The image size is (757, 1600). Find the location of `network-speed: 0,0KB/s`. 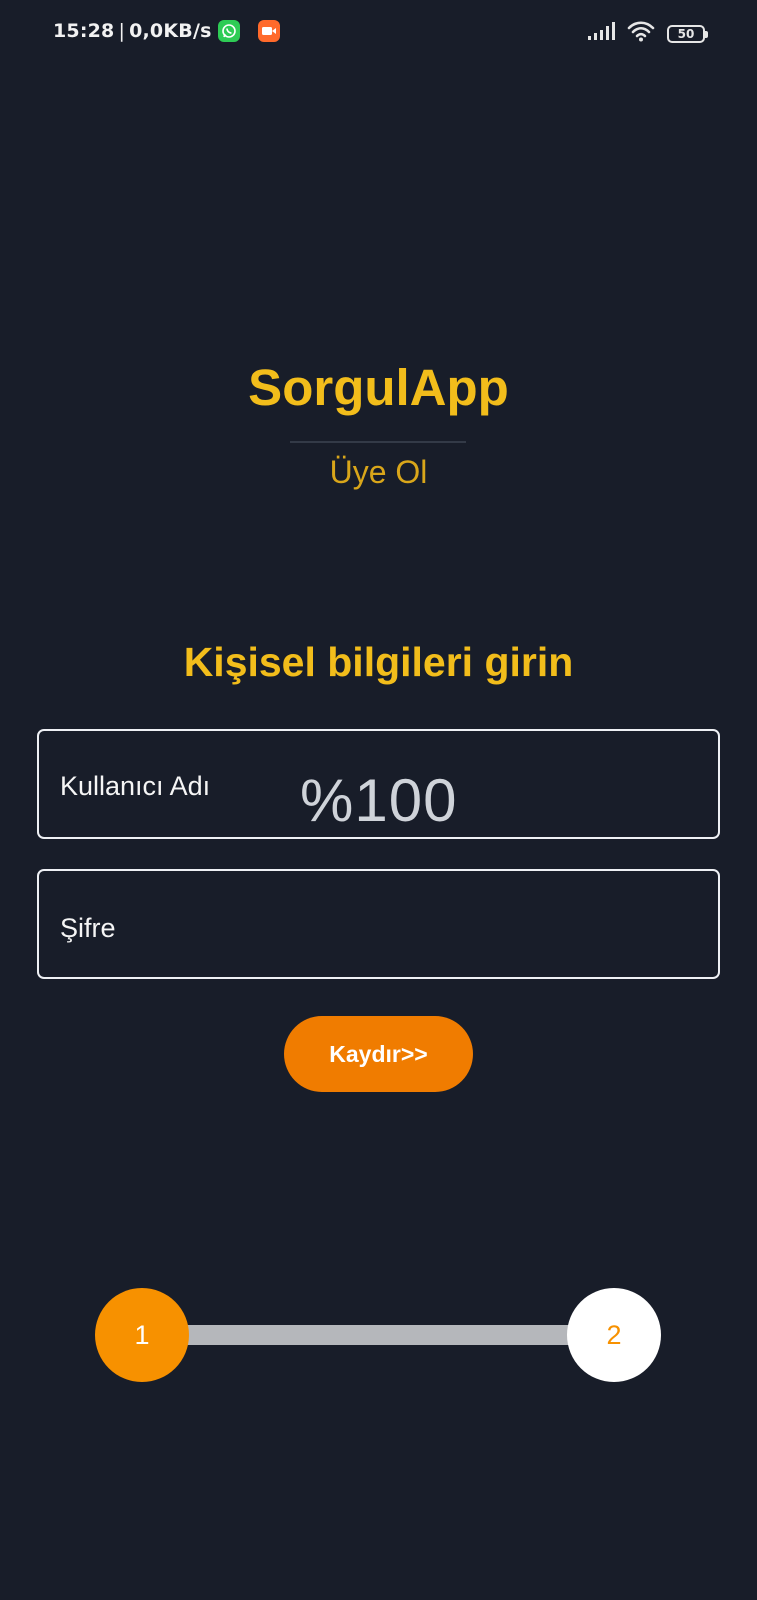

network-speed: 0,0KB/s is located at coordinates (170, 31).